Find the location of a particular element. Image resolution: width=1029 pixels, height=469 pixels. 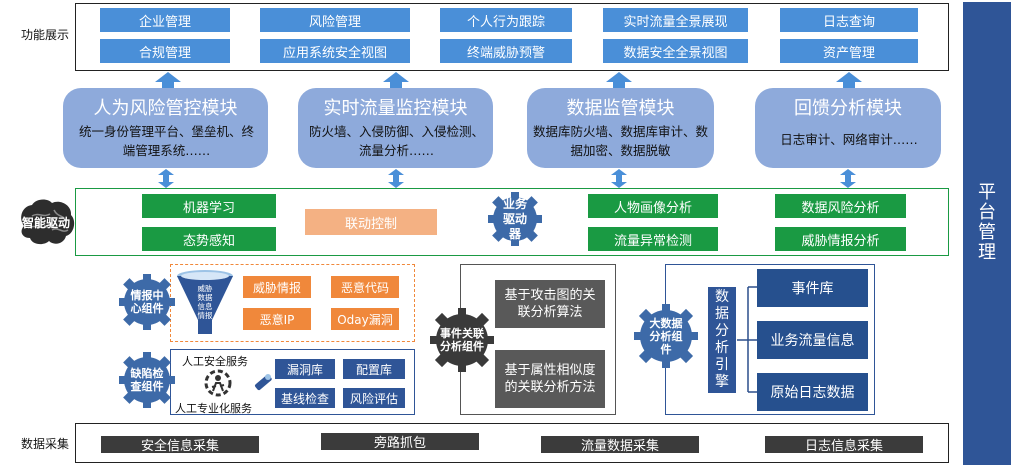

event-correlation-gear-icon: 事件关联分析组件 is located at coordinates (462, 340).